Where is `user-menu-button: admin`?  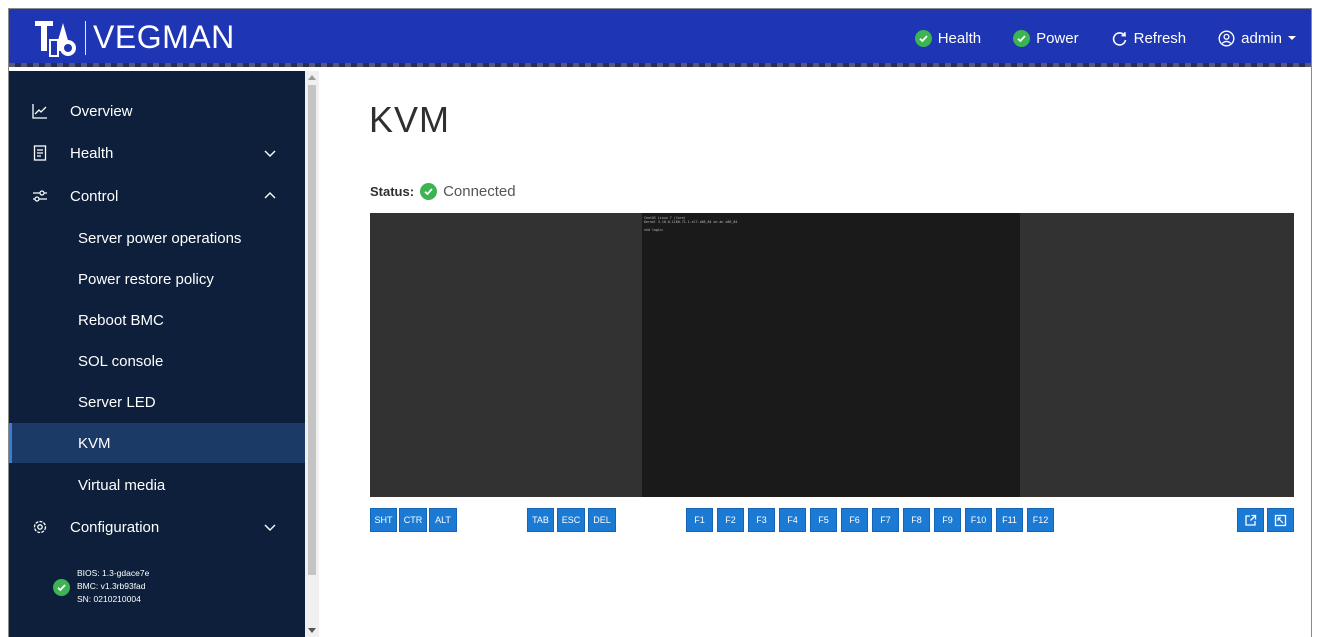
user-menu-button: admin is located at coordinates (1257, 38).